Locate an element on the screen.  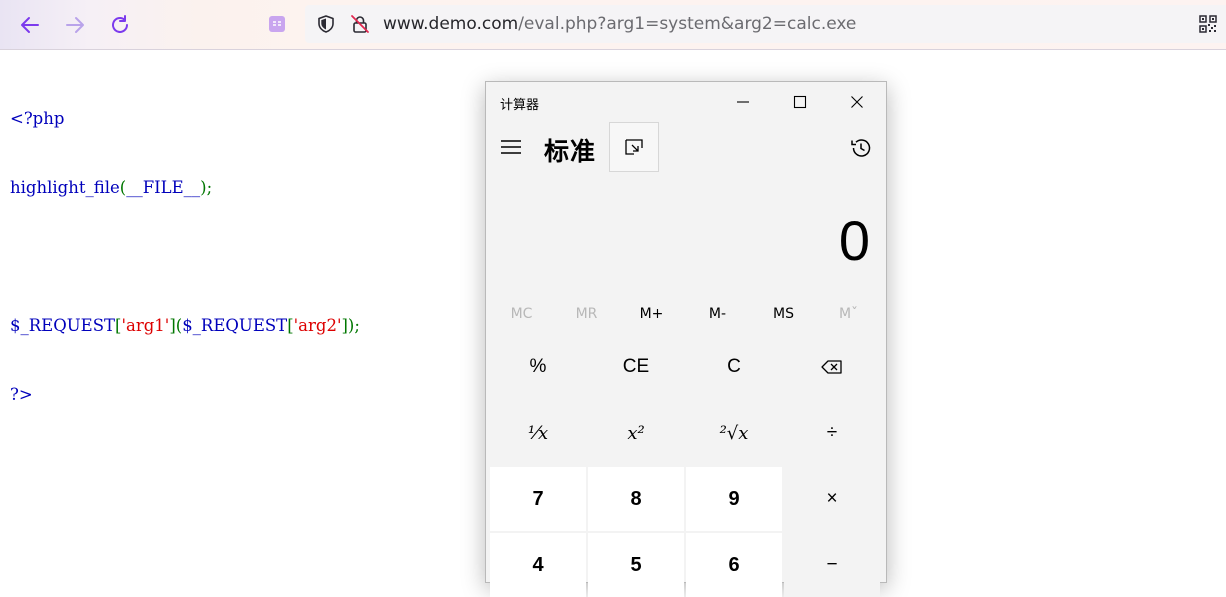
divide-key: ÷ is located at coordinates (832, 433).